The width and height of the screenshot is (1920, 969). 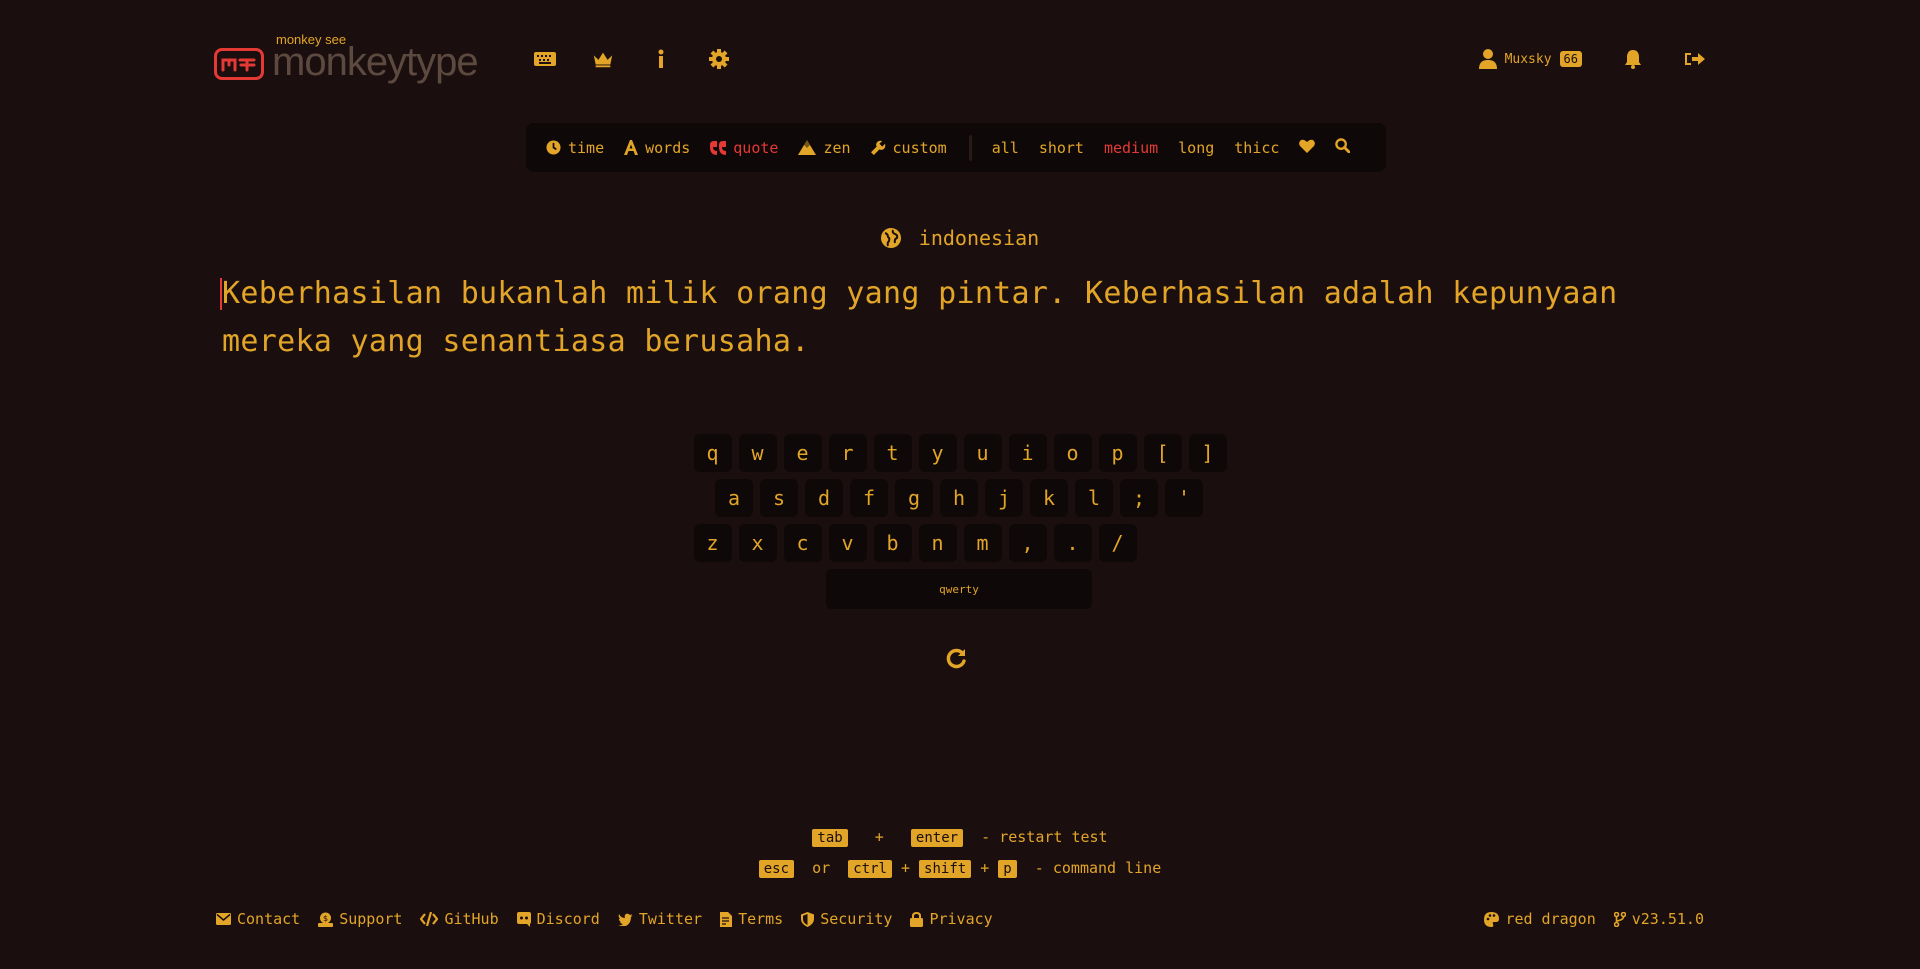 What do you see at coordinates (603, 59) in the screenshot?
I see `crown-icon` at bounding box center [603, 59].